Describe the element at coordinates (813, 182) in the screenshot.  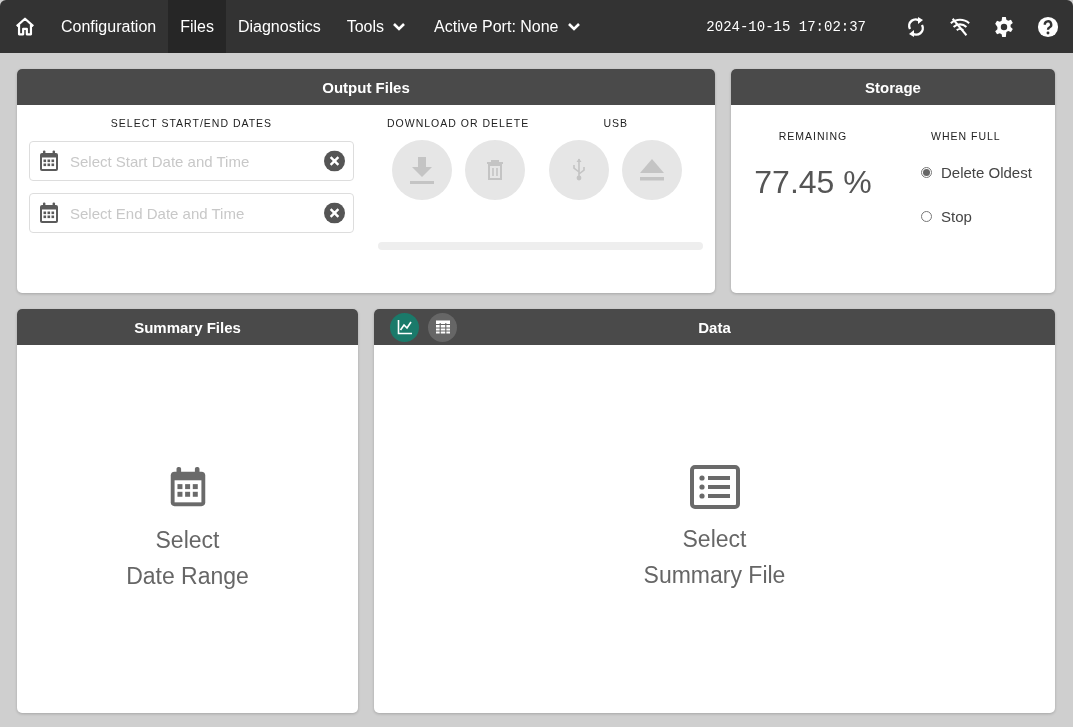
I see `storage-remaining: 77.45 %` at that location.